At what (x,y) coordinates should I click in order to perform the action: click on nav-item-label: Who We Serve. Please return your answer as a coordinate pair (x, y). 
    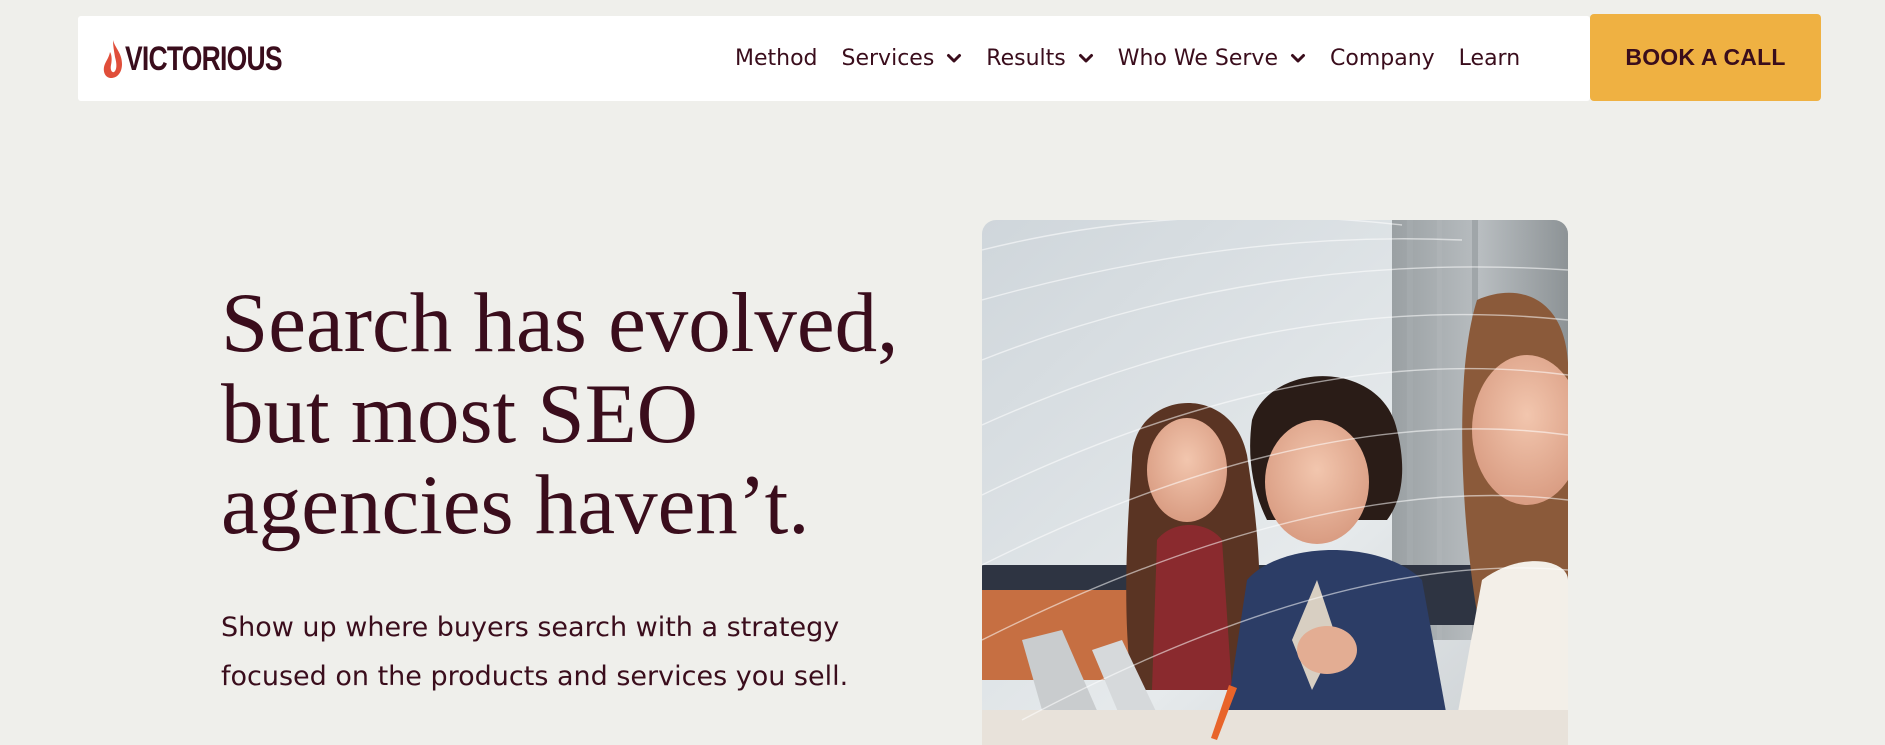
    Looking at the image, I should click on (1197, 58).